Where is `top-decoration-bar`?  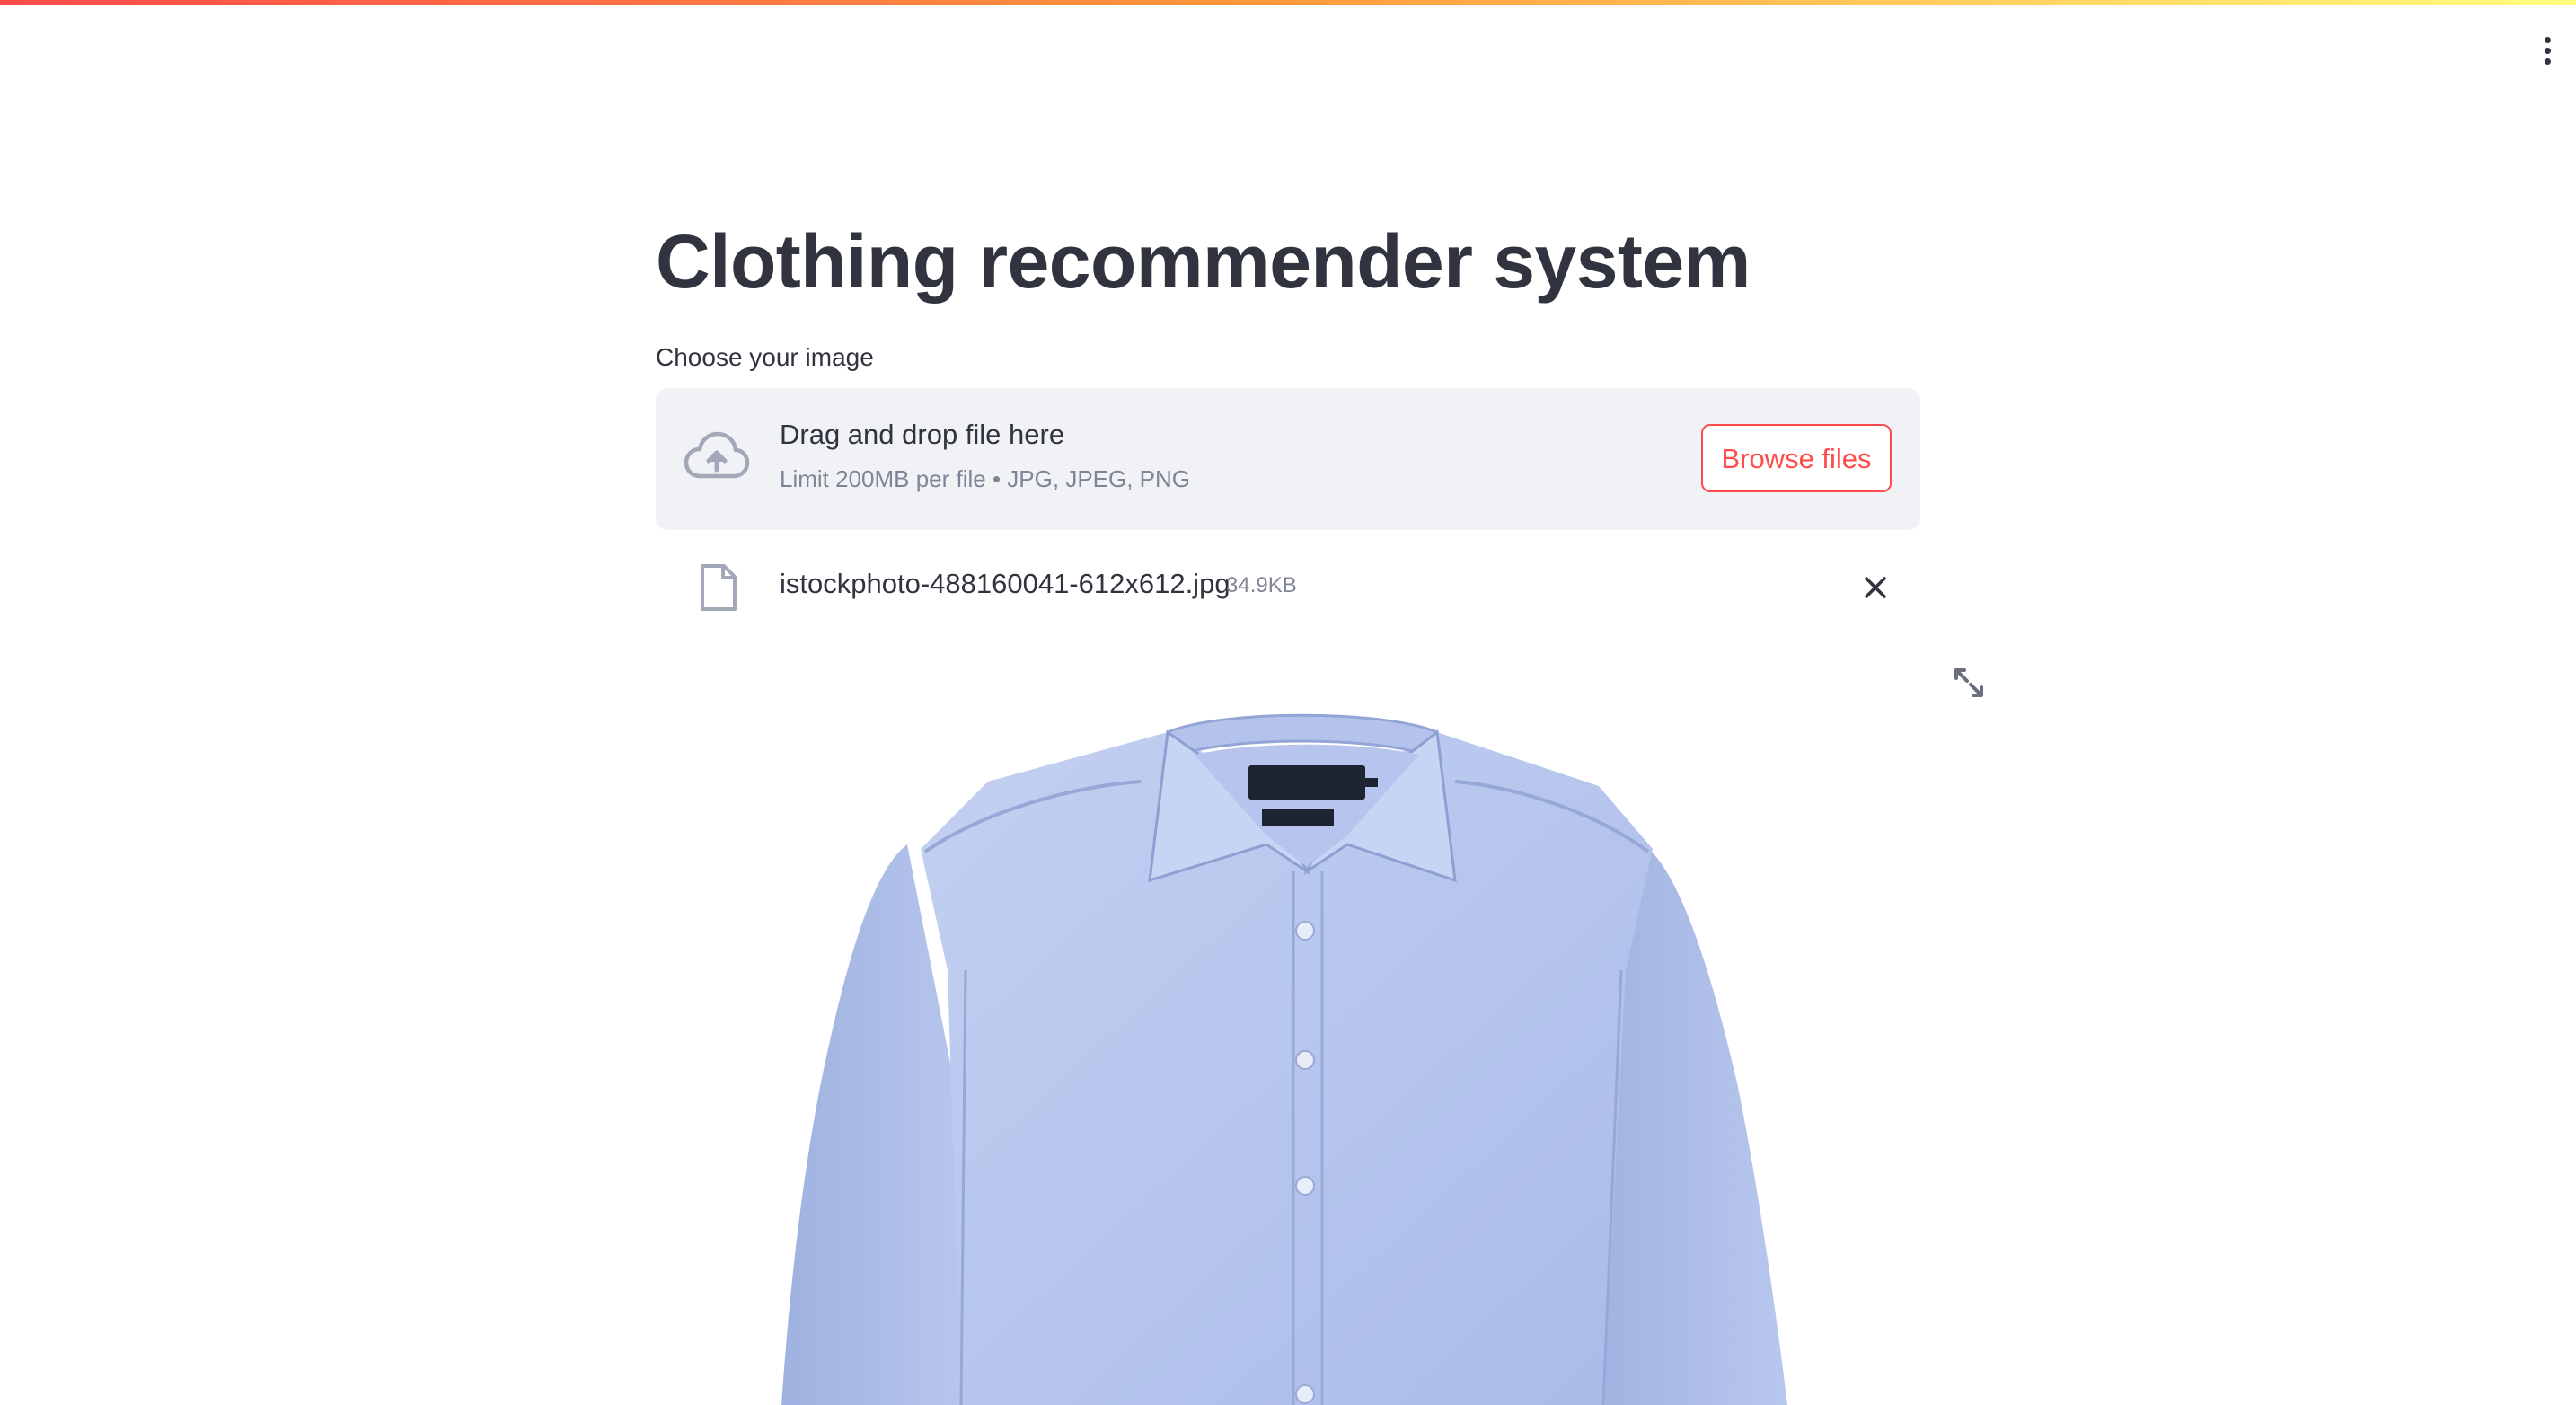
top-decoration-bar is located at coordinates (1288, 2).